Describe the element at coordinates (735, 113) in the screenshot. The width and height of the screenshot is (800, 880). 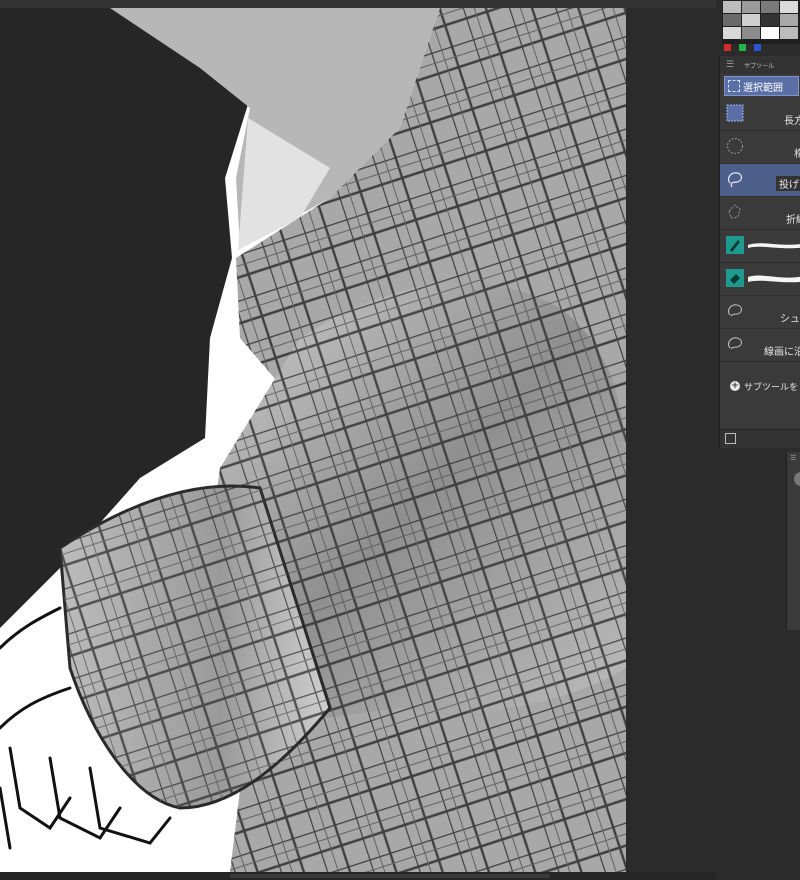
I see `rect-select-icon` at that location.